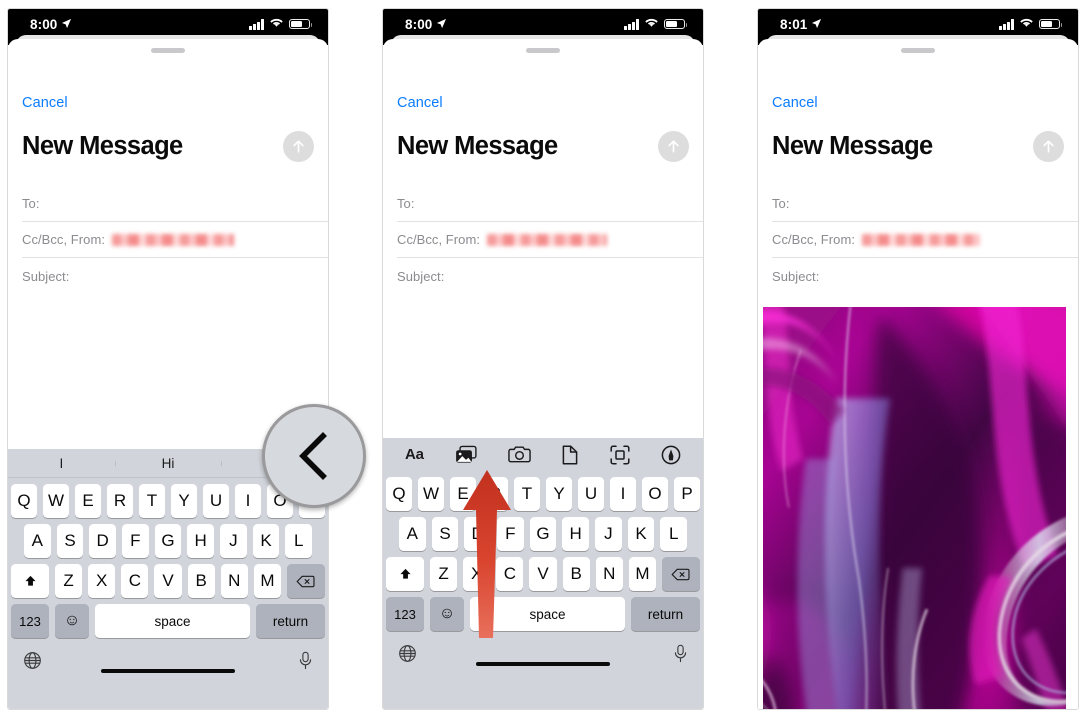  I want to click on field-label: To:, so click(781, 203).